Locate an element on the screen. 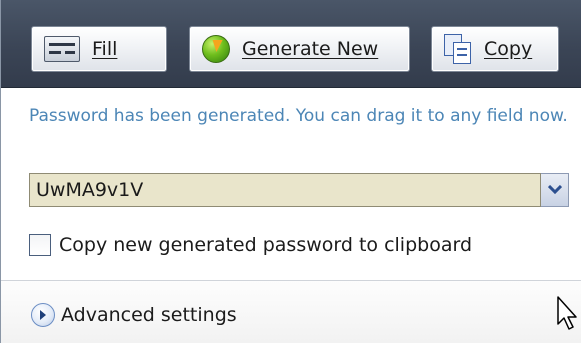 The image size is (581, 343). copy-documents-icon is located at coordinates (458, 49).